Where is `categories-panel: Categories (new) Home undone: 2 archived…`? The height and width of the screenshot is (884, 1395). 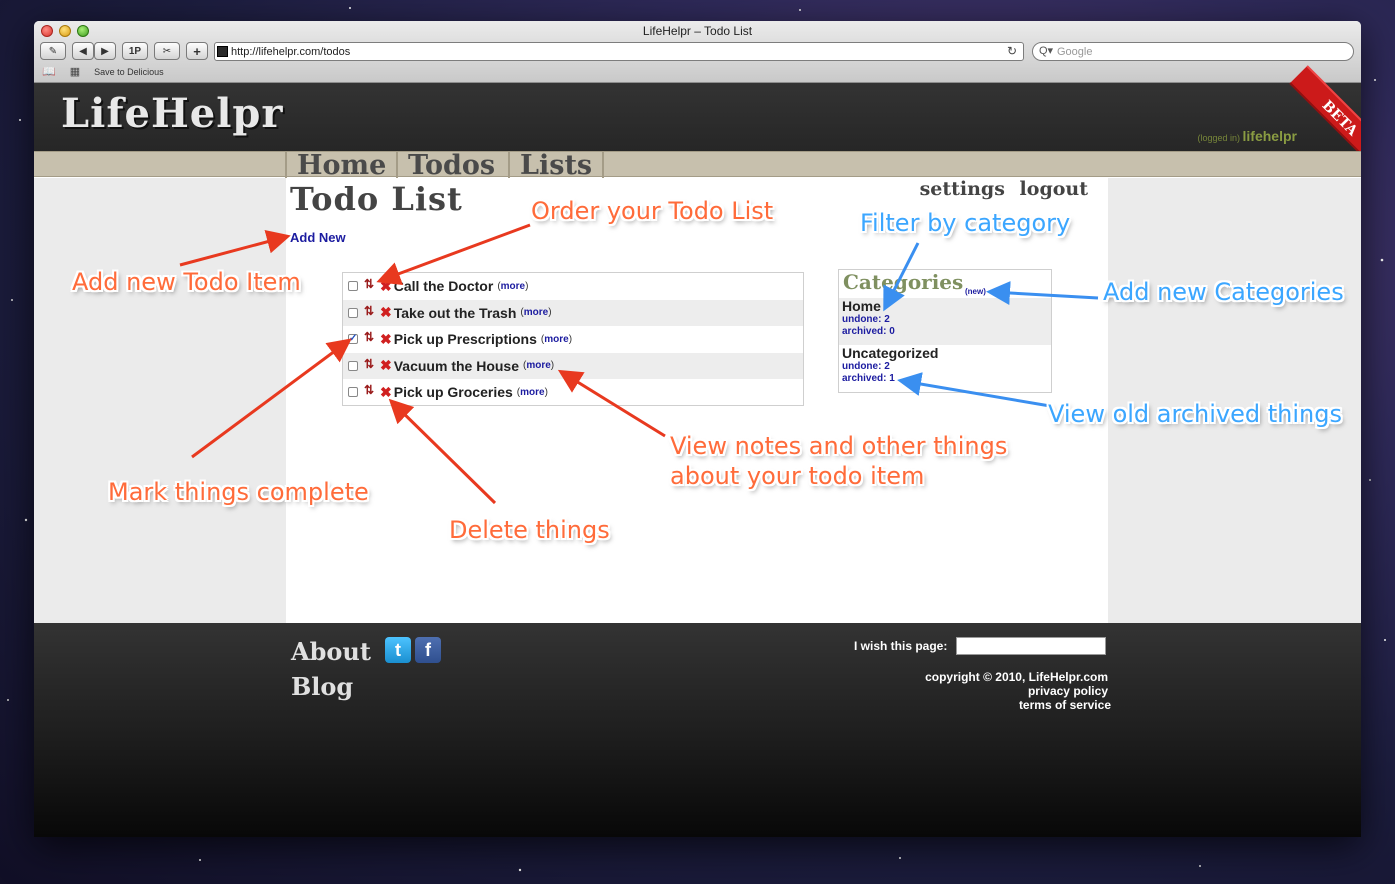 categories-panel: Categories (new) Home undone: 2 archived… is located at coordinates (945, 331).